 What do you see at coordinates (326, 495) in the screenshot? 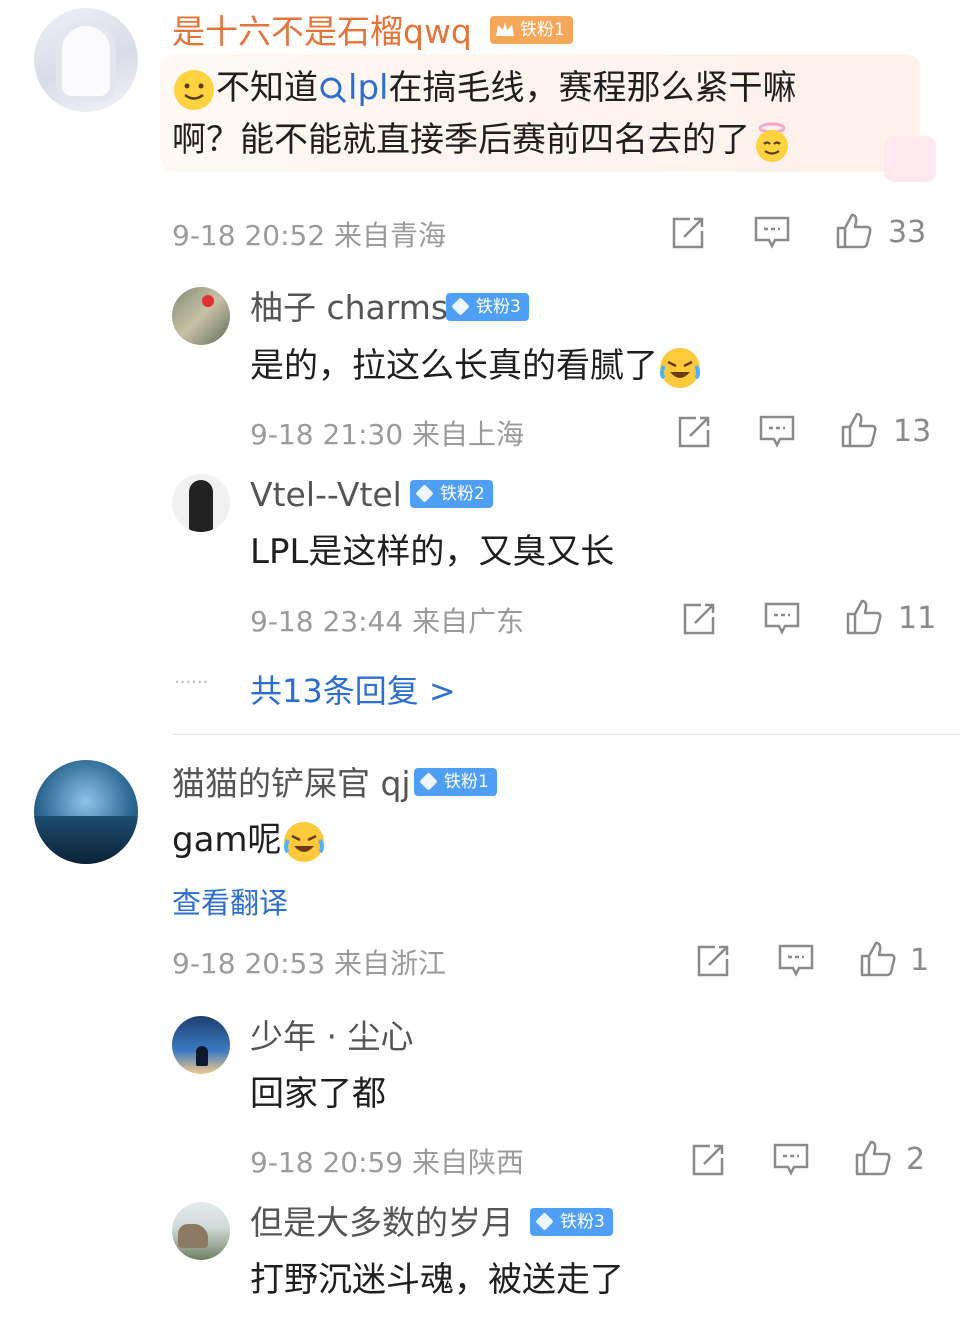
I see `comment-author-name: Vtel--Vtel` at bounding box center [326, 495].